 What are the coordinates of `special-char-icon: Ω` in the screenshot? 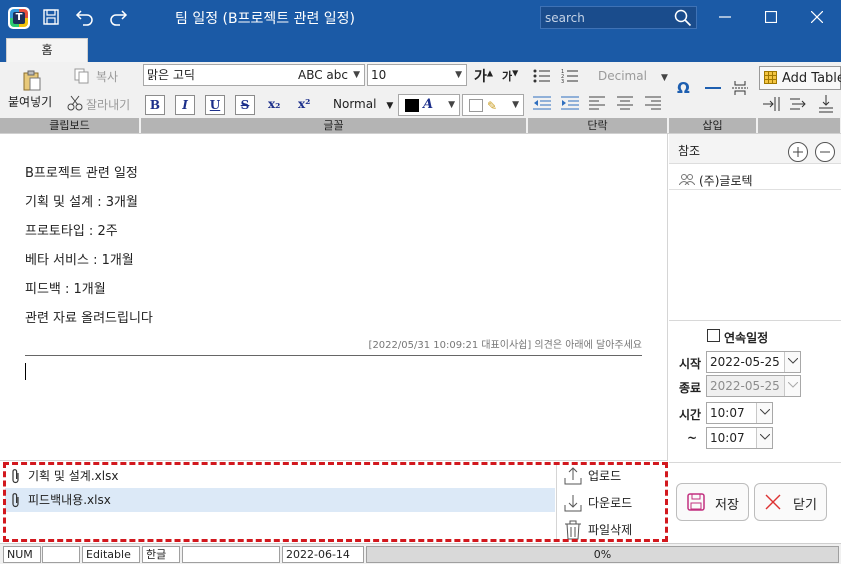 It's located at (683, 88).